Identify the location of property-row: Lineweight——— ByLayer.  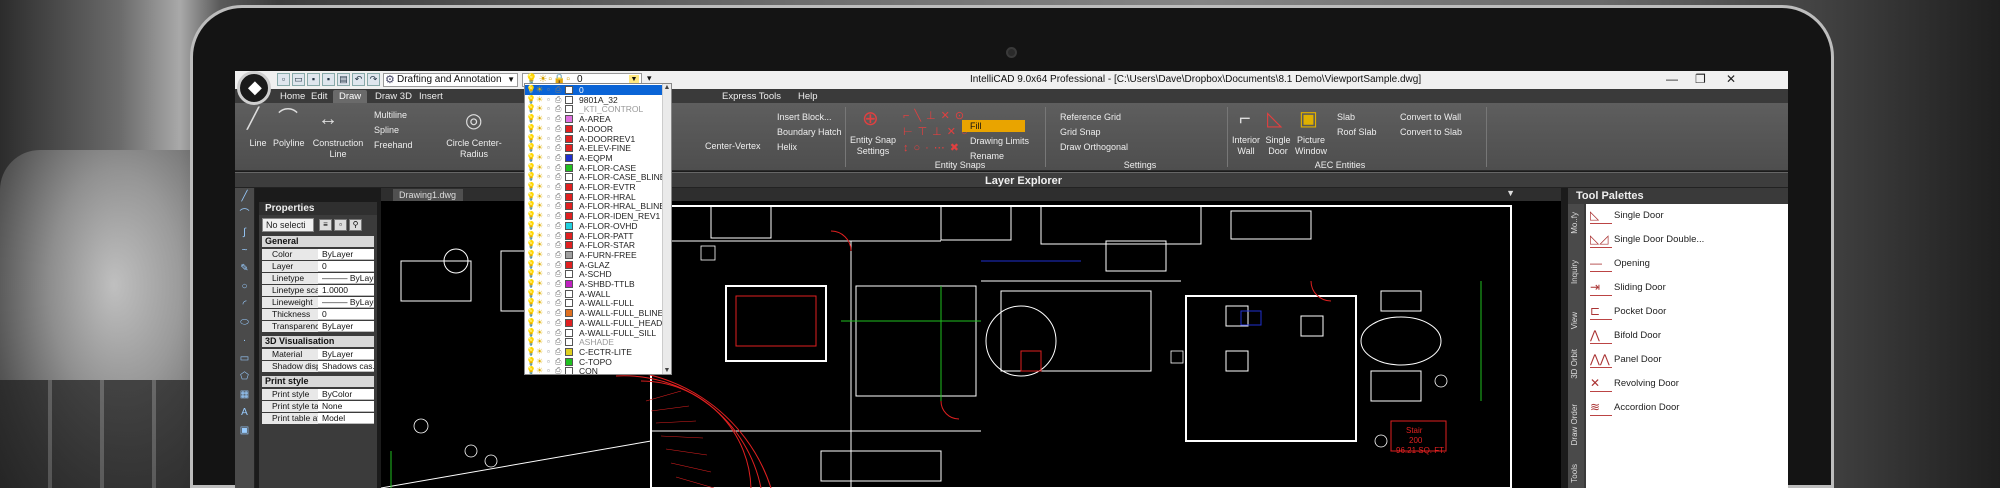
(318, 302).